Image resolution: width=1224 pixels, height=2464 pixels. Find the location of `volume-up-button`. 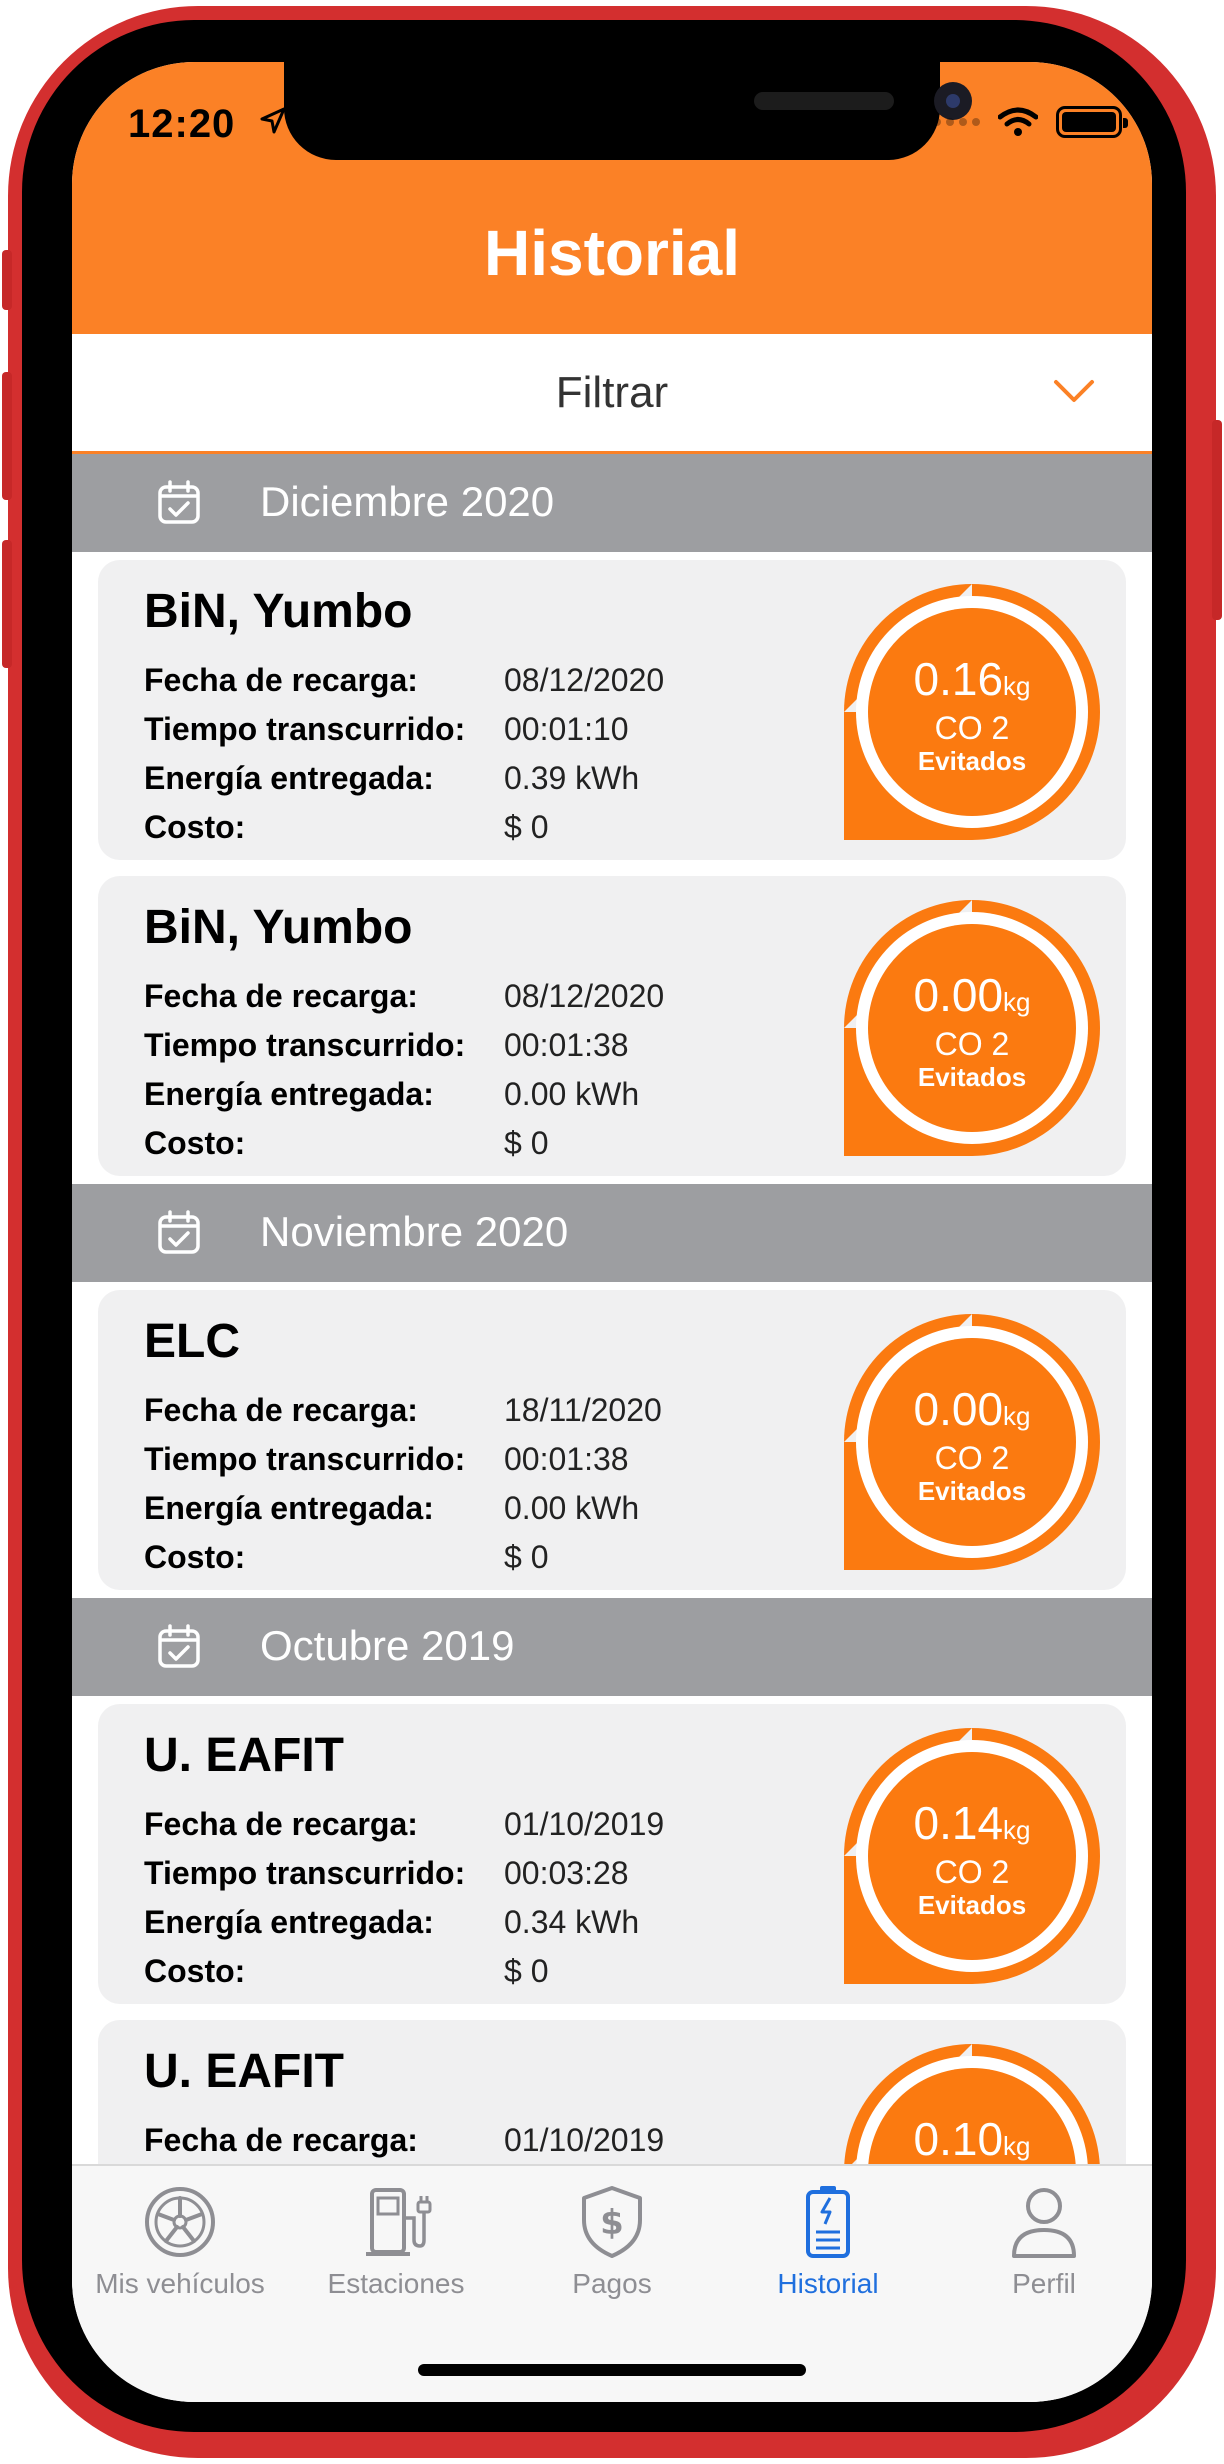

volume-up-button is located at coordinates (7, 436).